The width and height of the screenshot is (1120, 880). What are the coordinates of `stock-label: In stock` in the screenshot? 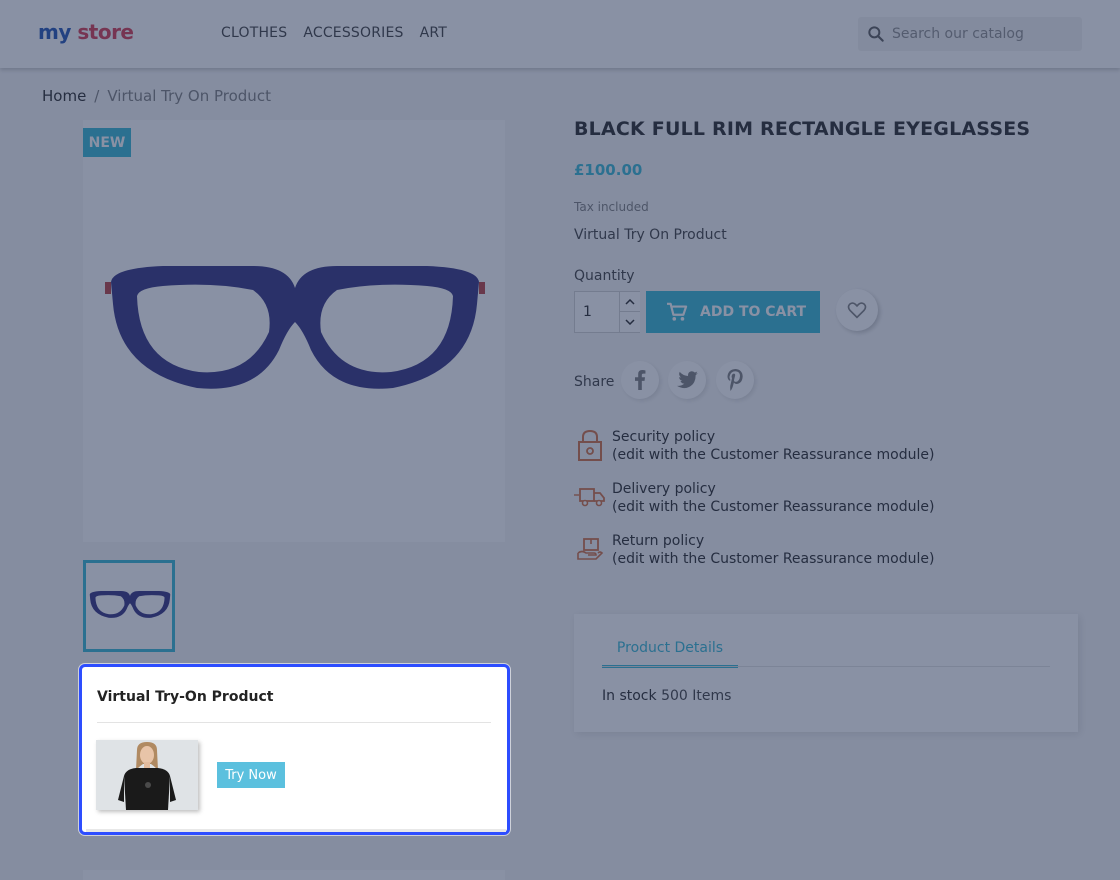 It's located at (629, 696).